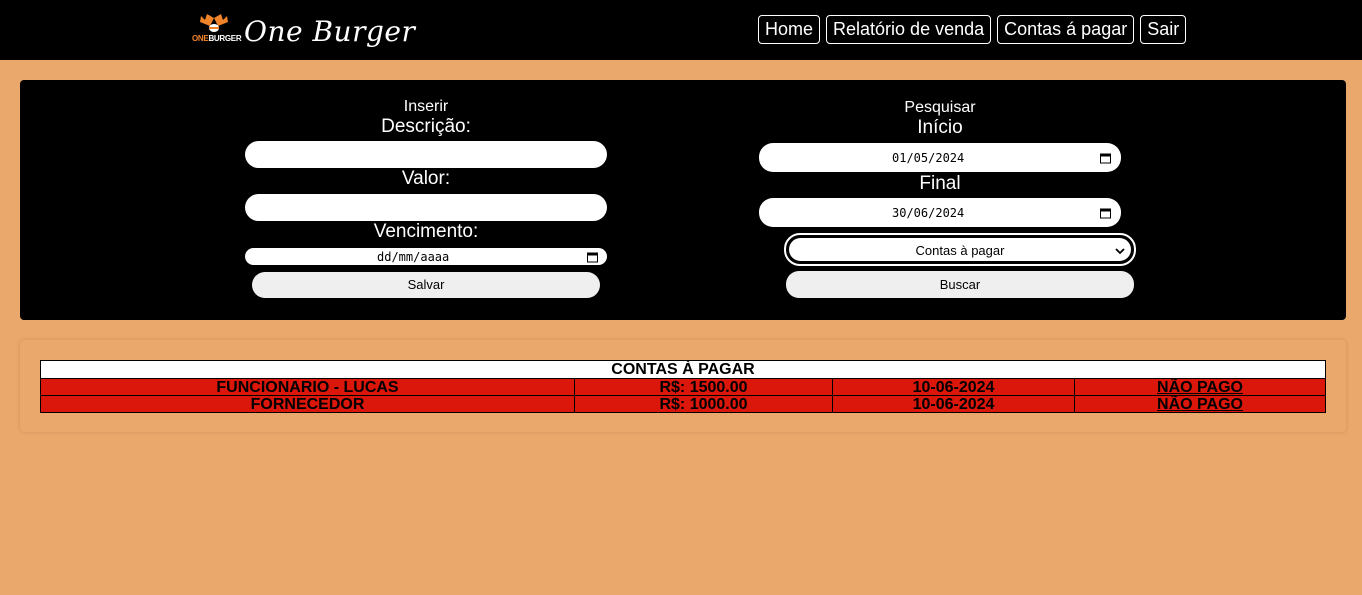  I want to click on bills-table-title: CONTAS À PAGAR, so click(683, 369).